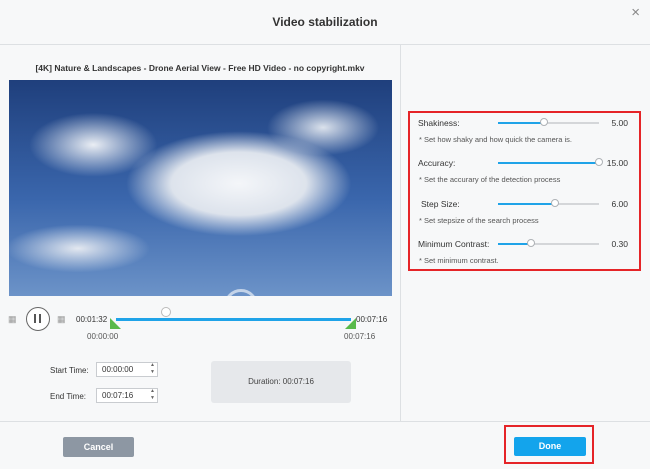 Image resolution: width=650 pixels, height=469 pixels. I want to click on step-size-slider, so click(548, 203).